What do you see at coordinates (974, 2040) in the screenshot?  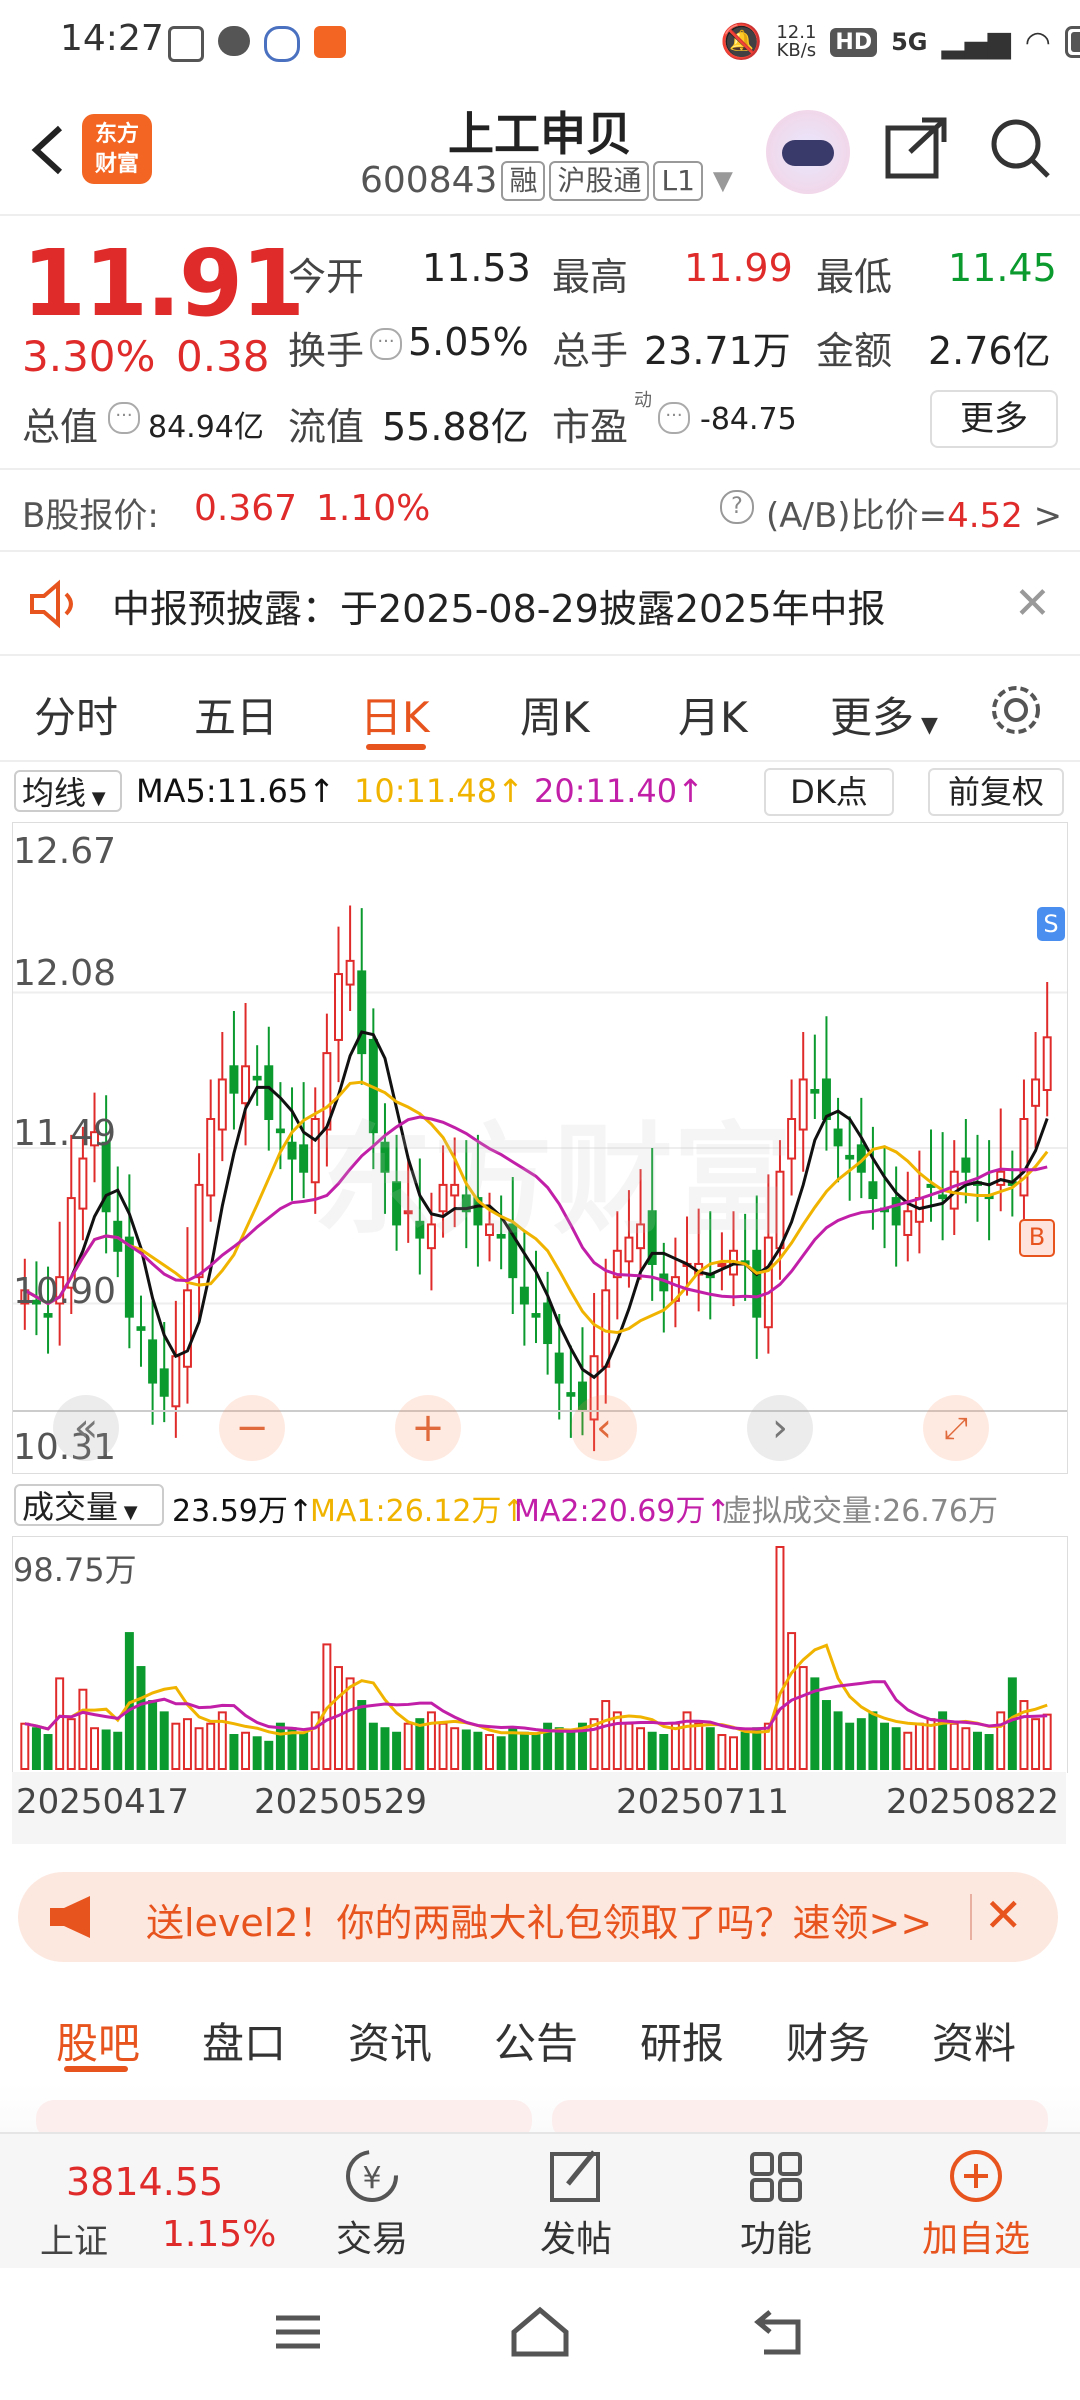 I see `tab-profile: 资料` at bounding box center [974, 2040].